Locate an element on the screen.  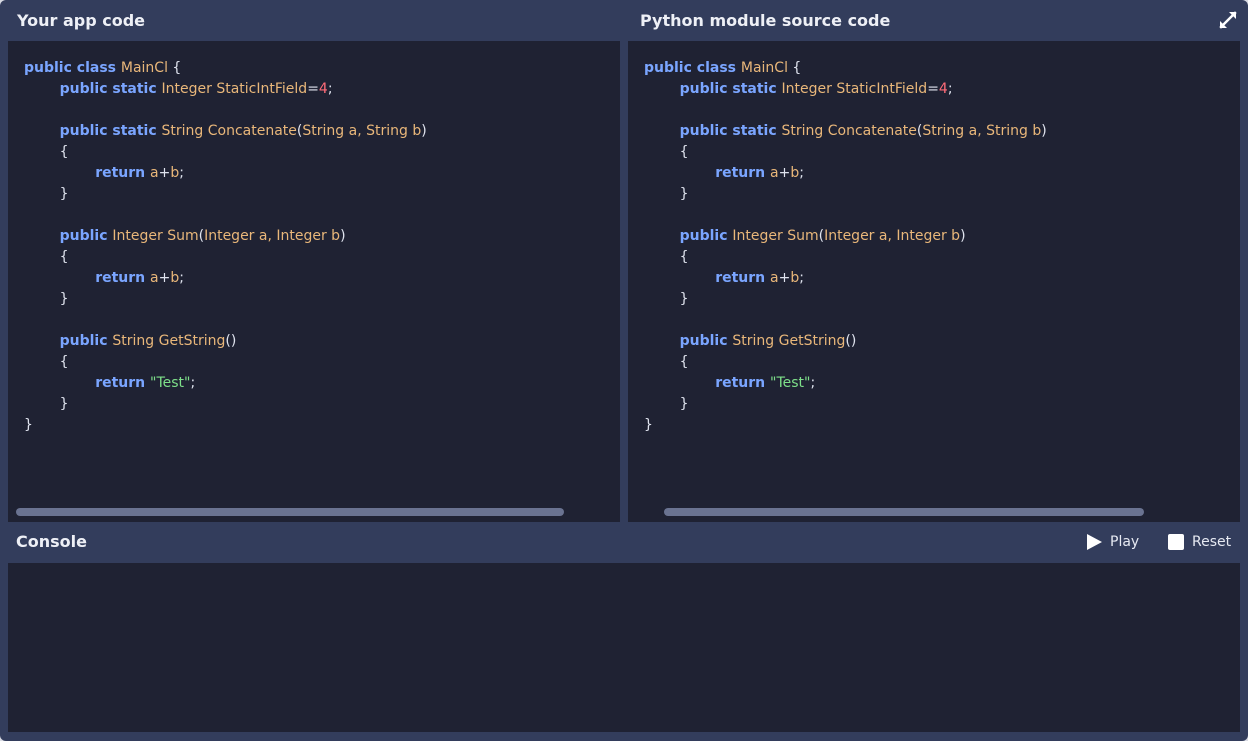
app-code-title: Your app code is located at coordinates (81, 20).